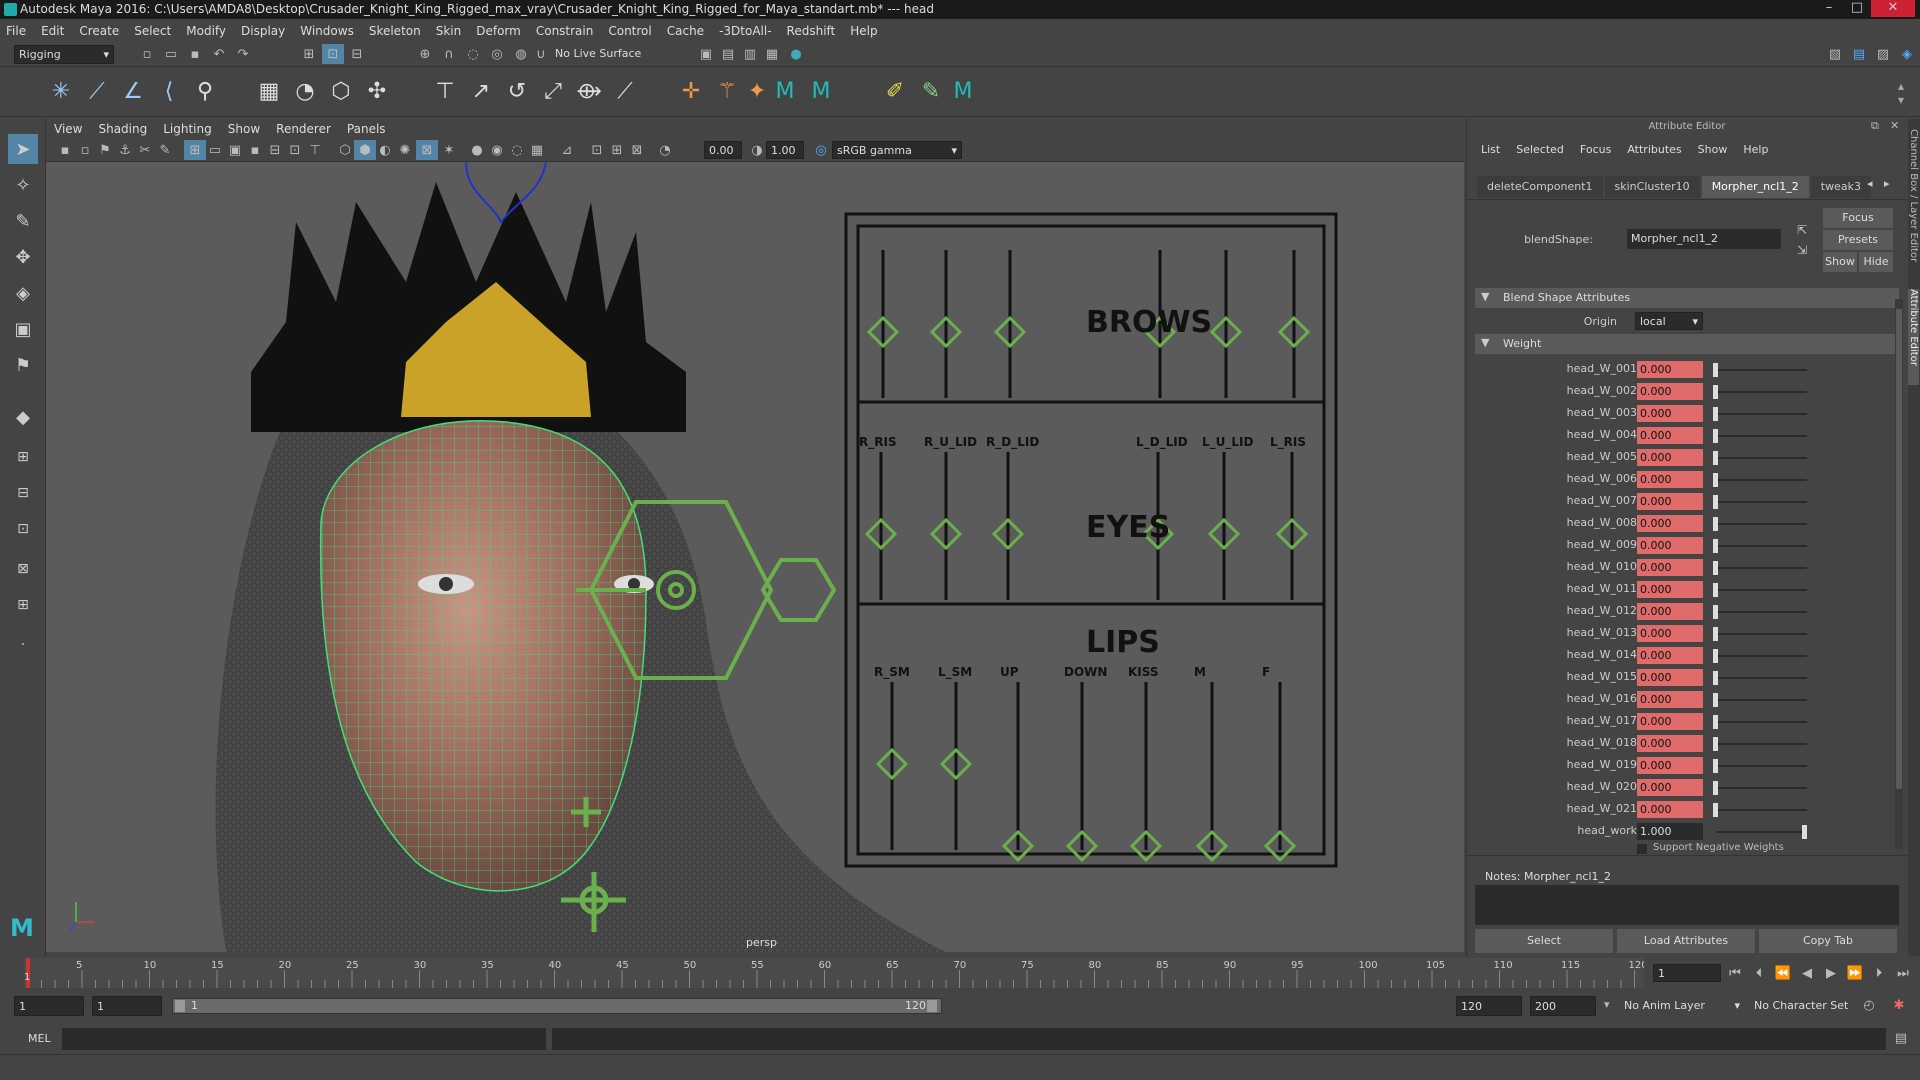  I want to click on camera-select-icon: ▪, so click(65, 150).